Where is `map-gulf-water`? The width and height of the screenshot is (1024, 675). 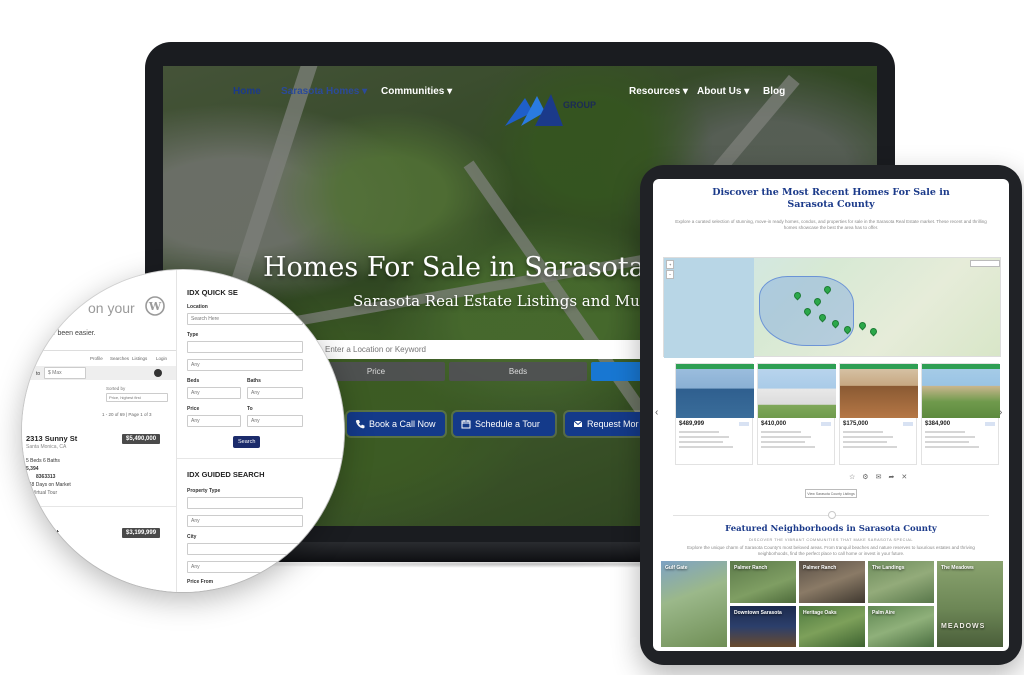 map-gulf-water is located at coordinates (709, 308).